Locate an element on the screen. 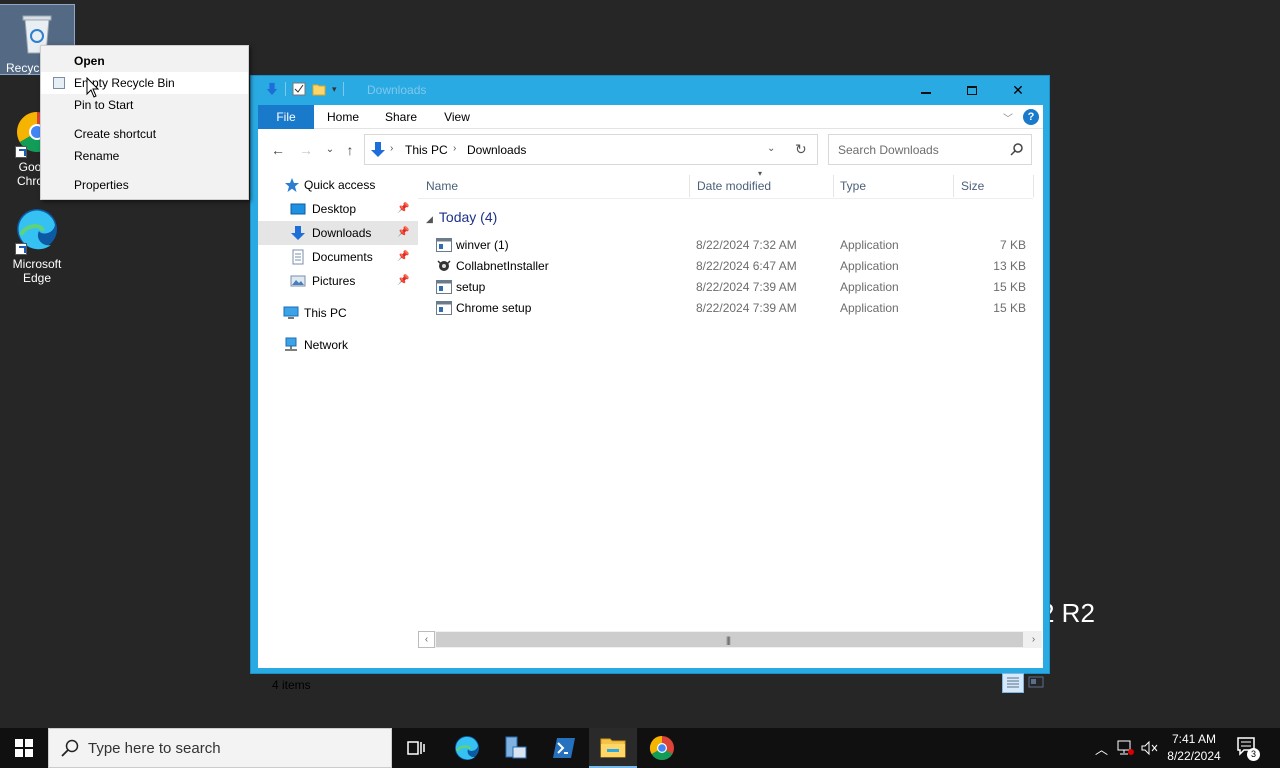  back-arrow-icon: ← is located at coordinates (278, 150).